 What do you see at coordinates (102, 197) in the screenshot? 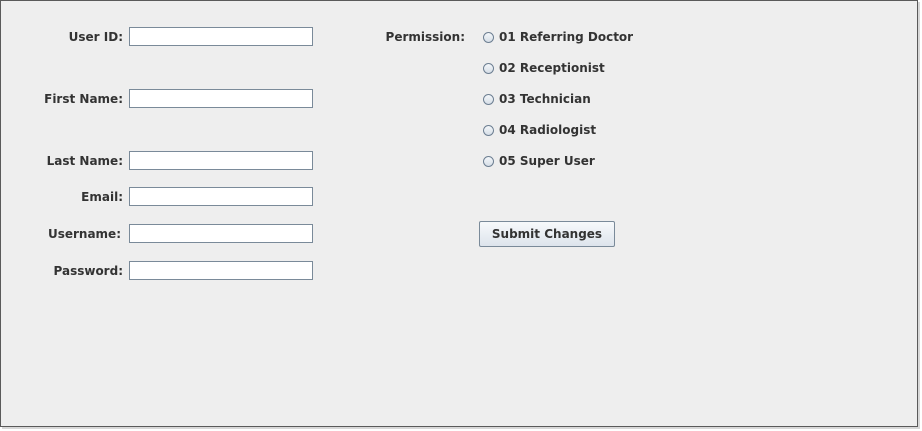
I see `email-label: Email:` at bounding box center [102, 197].